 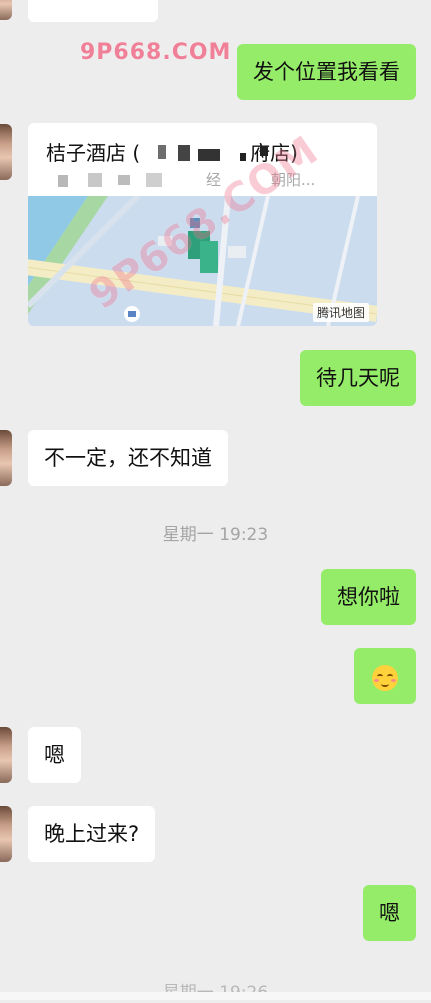 I want to click on bottom-input-area, so click(x=215, y=996).